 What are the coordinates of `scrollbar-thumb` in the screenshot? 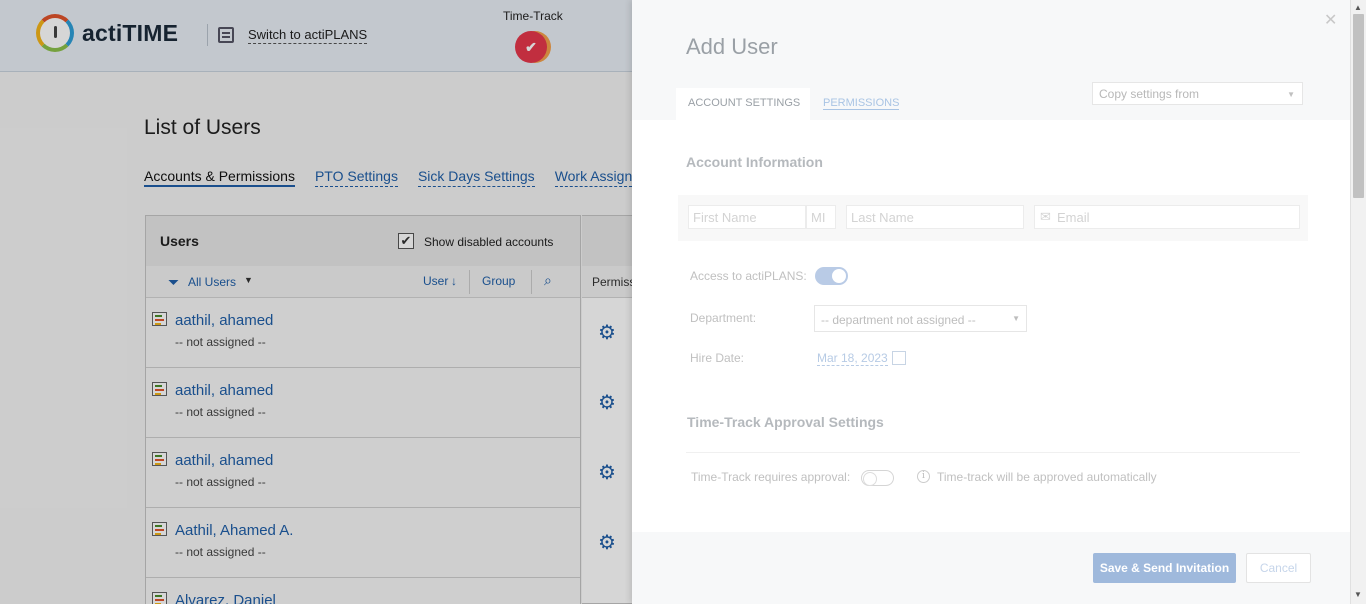 It's located at (1358, 106).